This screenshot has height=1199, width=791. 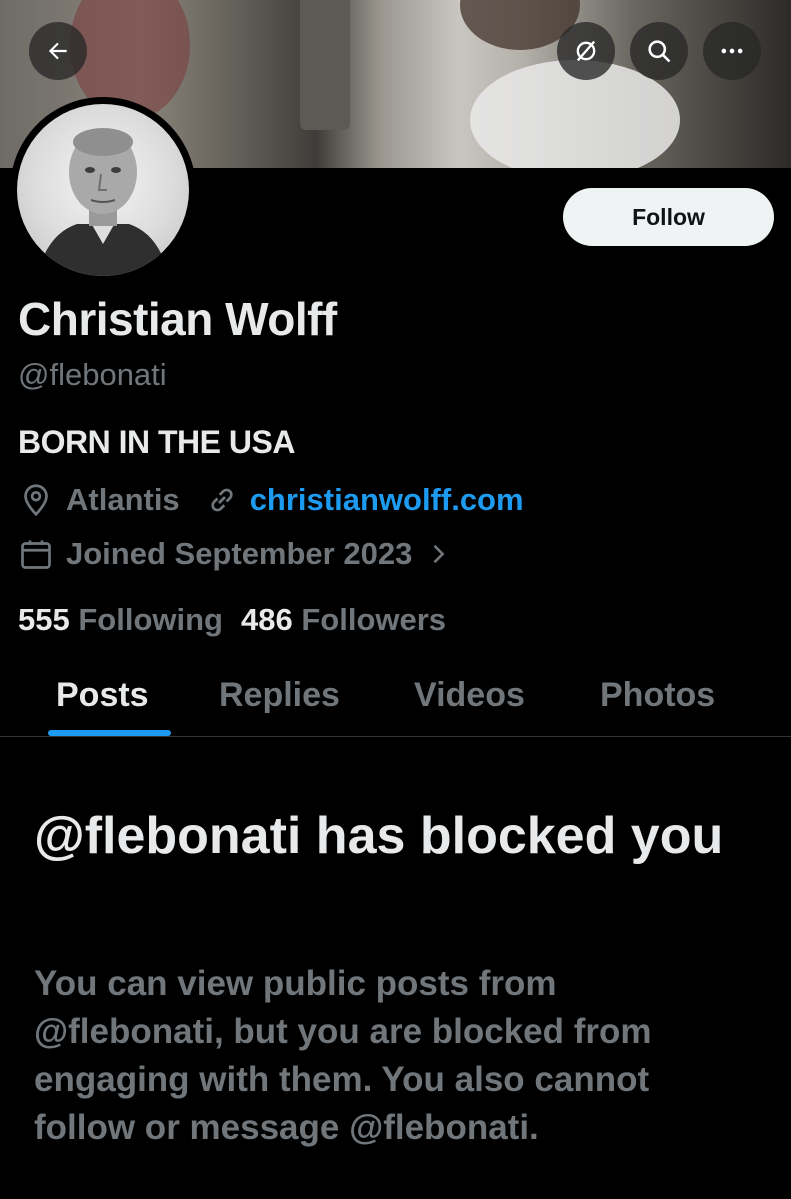 I want to click on more-horizontal-icon, so click(x=732, y=51).